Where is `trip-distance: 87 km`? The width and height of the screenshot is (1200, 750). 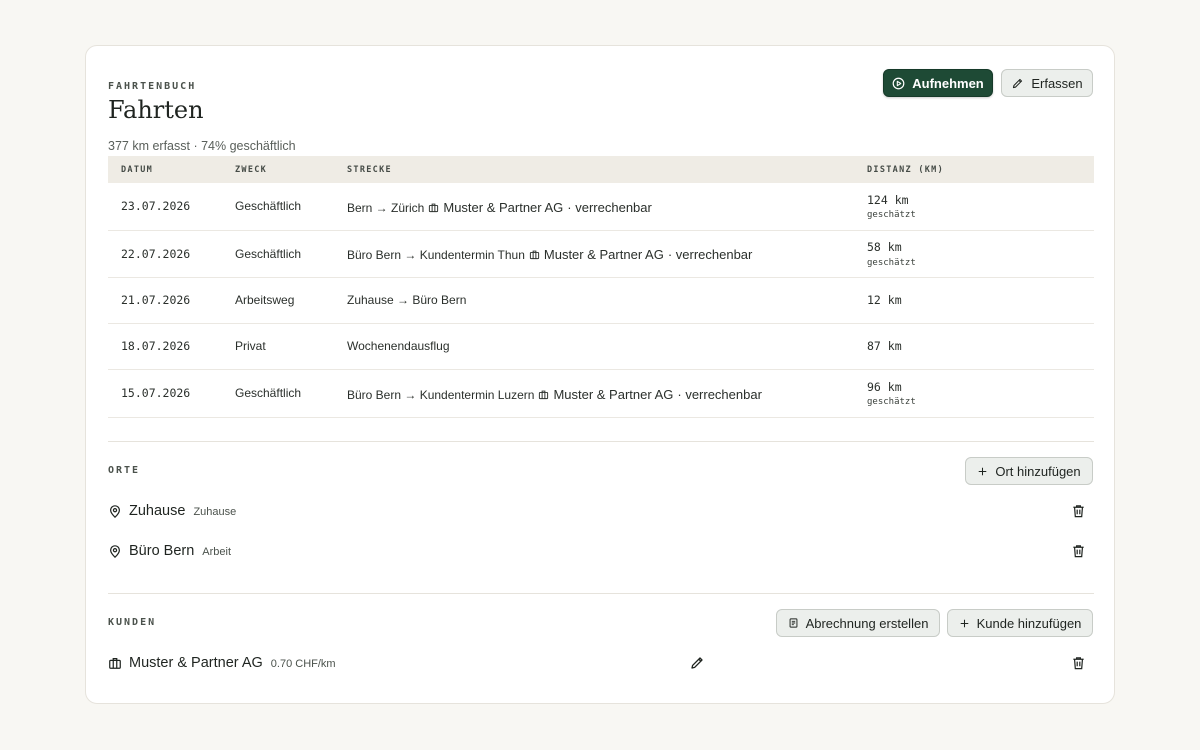
trip-distance: 87 km is located at coordinates (884, 346).